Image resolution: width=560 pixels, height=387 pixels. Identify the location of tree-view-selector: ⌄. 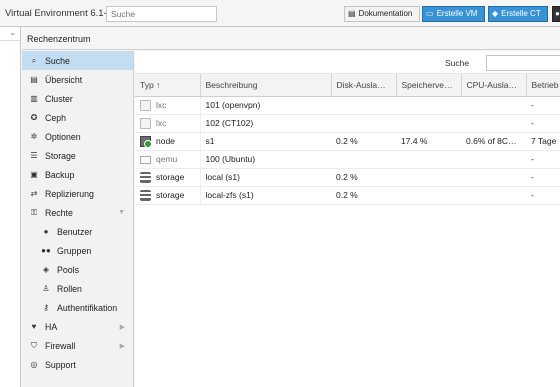
(10, 34).